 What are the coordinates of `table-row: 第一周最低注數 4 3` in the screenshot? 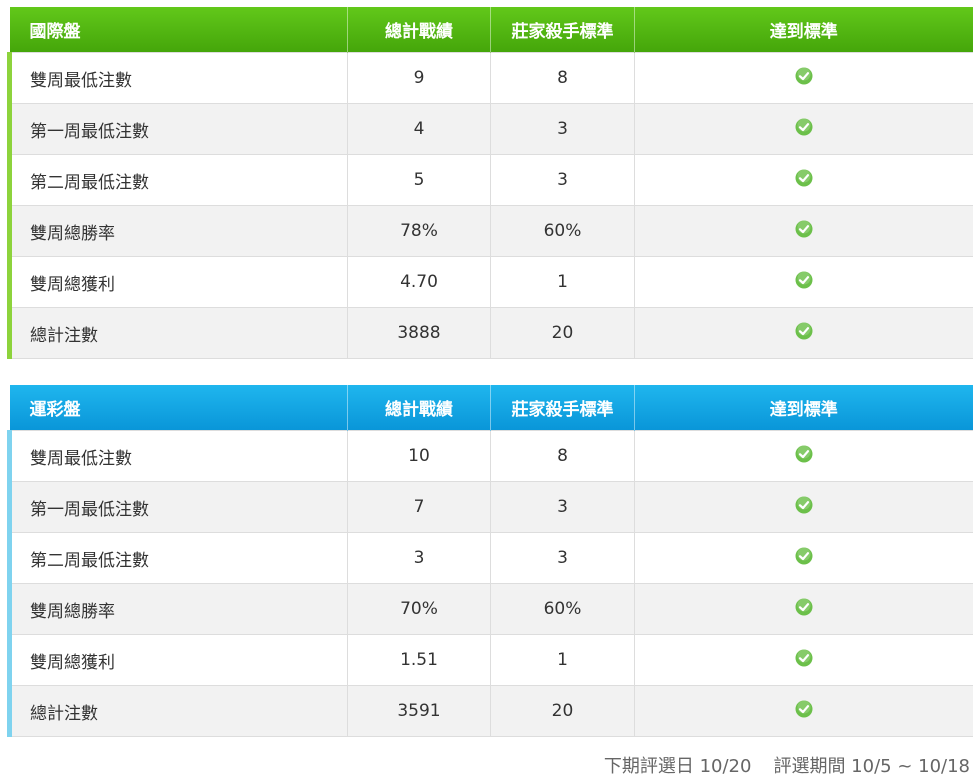 It's located at (490, 129).